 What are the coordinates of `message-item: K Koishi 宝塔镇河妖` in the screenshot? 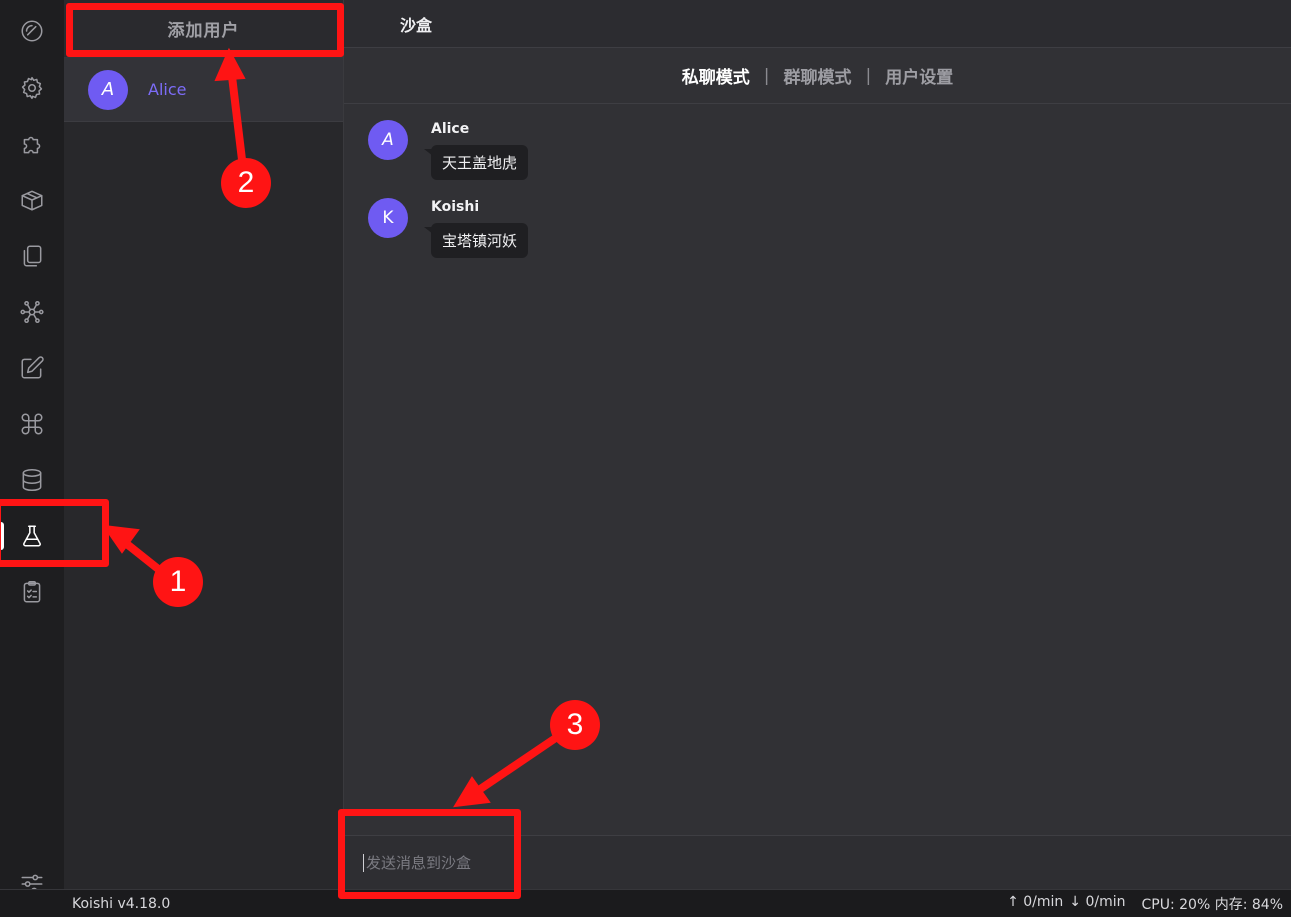 It's located at (448, 228).